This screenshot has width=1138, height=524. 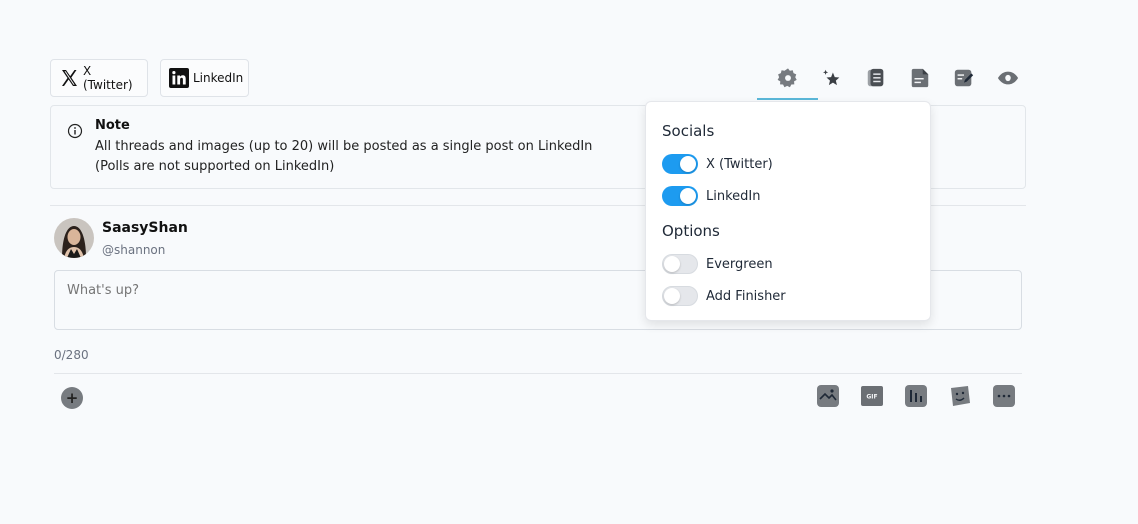 I want to click on toggle-row-linkedin: LinkedIn, so click(x=711, y=196).